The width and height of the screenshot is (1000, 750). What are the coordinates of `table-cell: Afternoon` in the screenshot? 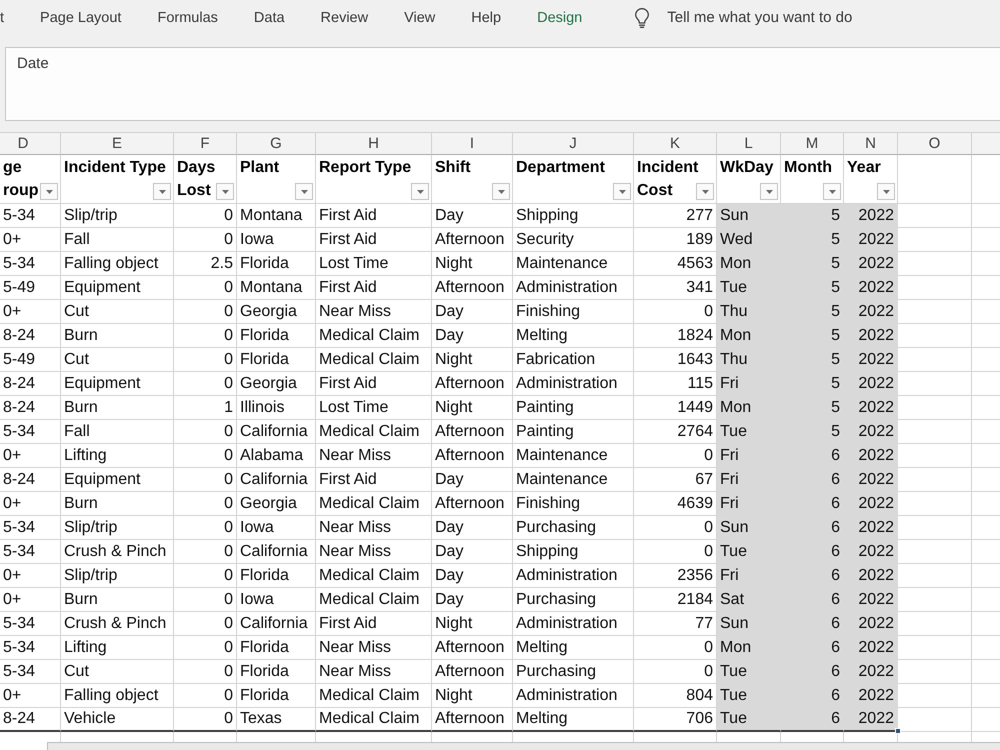 It's located at (472, 240).